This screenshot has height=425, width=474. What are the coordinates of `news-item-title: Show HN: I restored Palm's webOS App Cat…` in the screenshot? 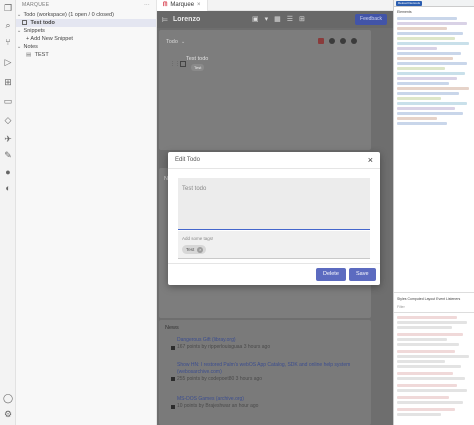 It's located at (274, 369).